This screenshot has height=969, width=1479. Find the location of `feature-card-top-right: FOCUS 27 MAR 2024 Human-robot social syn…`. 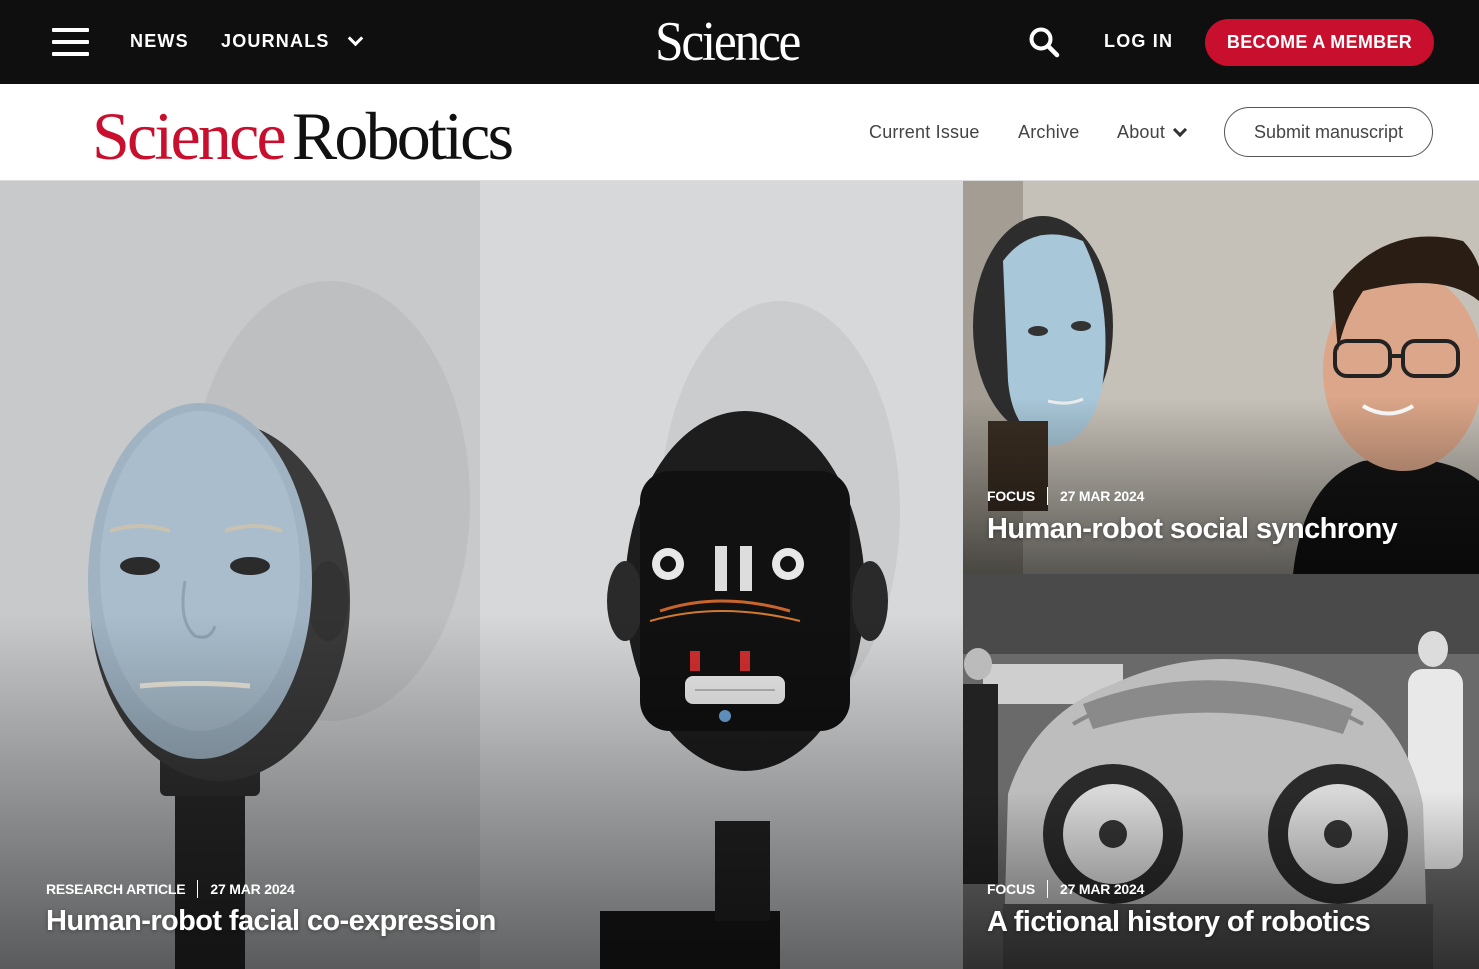

feature-card-top-right: FOCUS 27 MAR 2024 Human-robot social syn… is located at coordinates (1221, 377).